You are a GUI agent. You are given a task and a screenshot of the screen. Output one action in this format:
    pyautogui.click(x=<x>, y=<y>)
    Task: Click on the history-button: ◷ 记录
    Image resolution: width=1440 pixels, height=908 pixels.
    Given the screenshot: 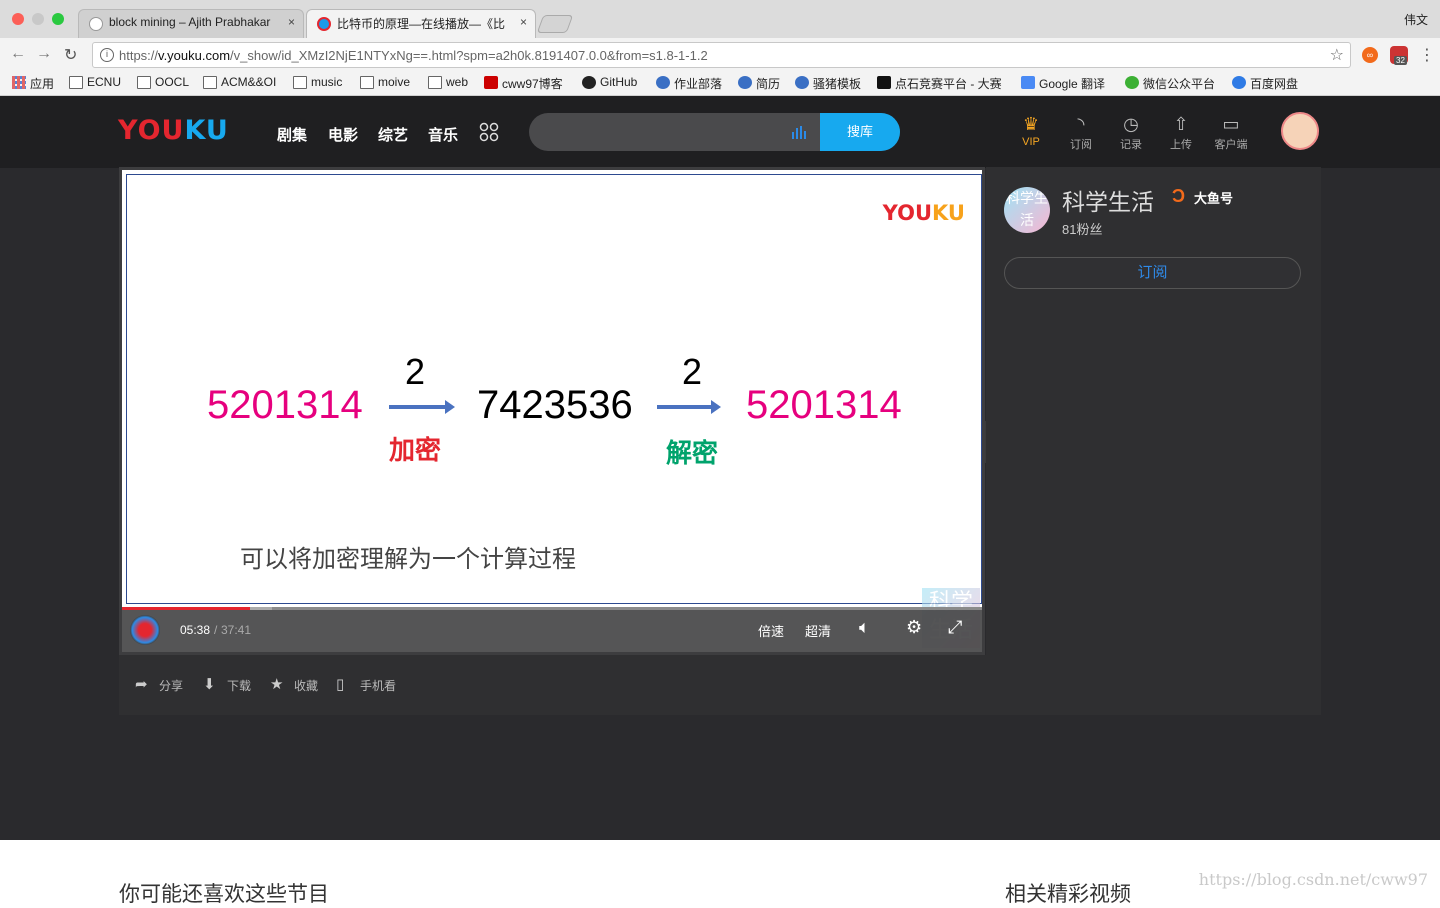 What is the action you would take?
    pyautogui.click(x=1131, y=132)
    